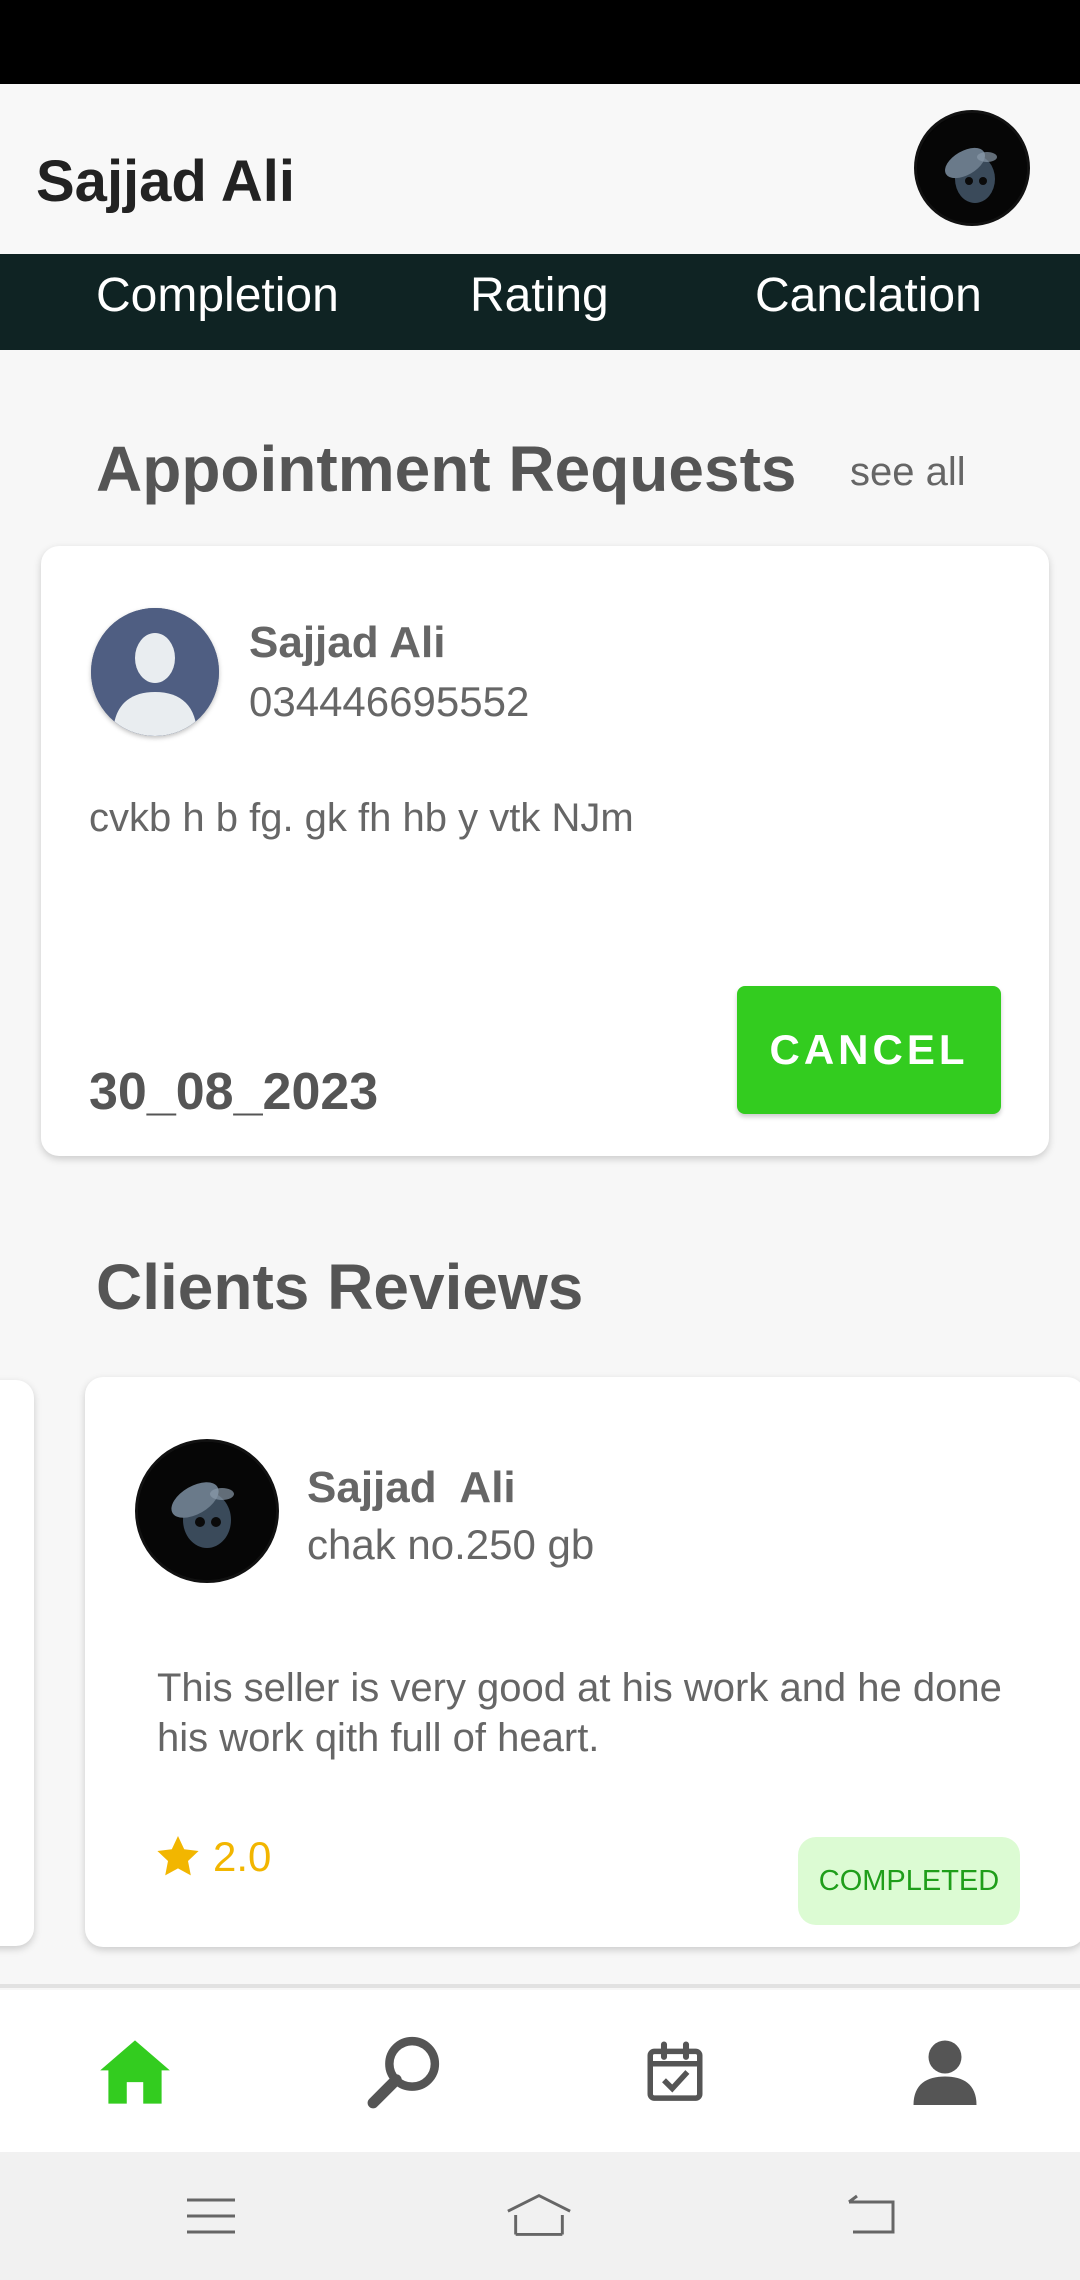  What do you see at coordinates (540, 1986) in the screenshot?
I see `nav-divider` at bounding box center [540, 1986].